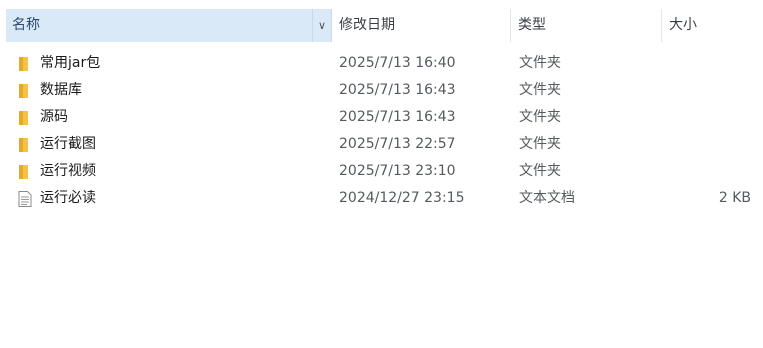 The width and height of the screenshot is (763, 348). Describe the element at coordinates (169, 2) in the screenshot. I see `sort-ascending-icon: ^` at that location.